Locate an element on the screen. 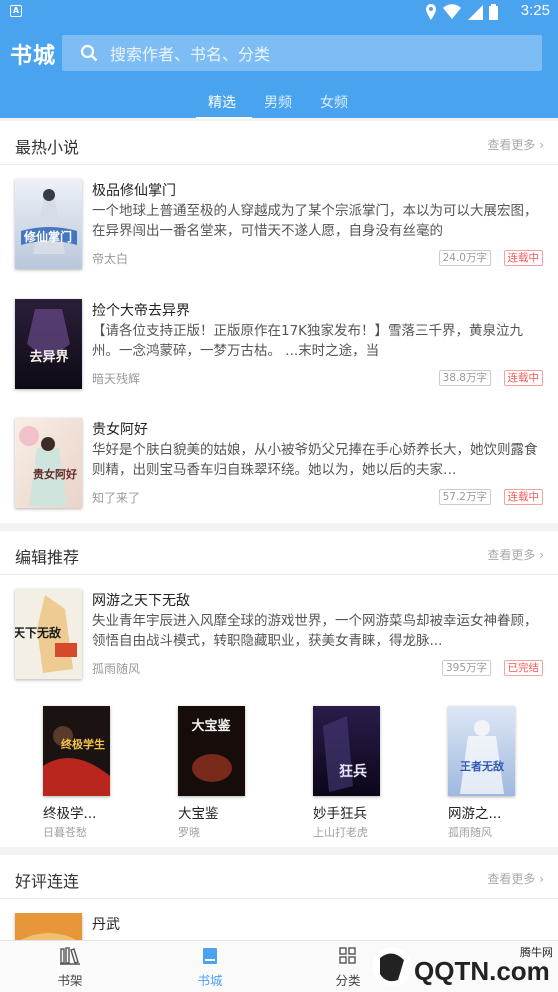 This screenshot has height=992, width=558. nav-bookstore: 书城 is located at coordinates (210, 968).